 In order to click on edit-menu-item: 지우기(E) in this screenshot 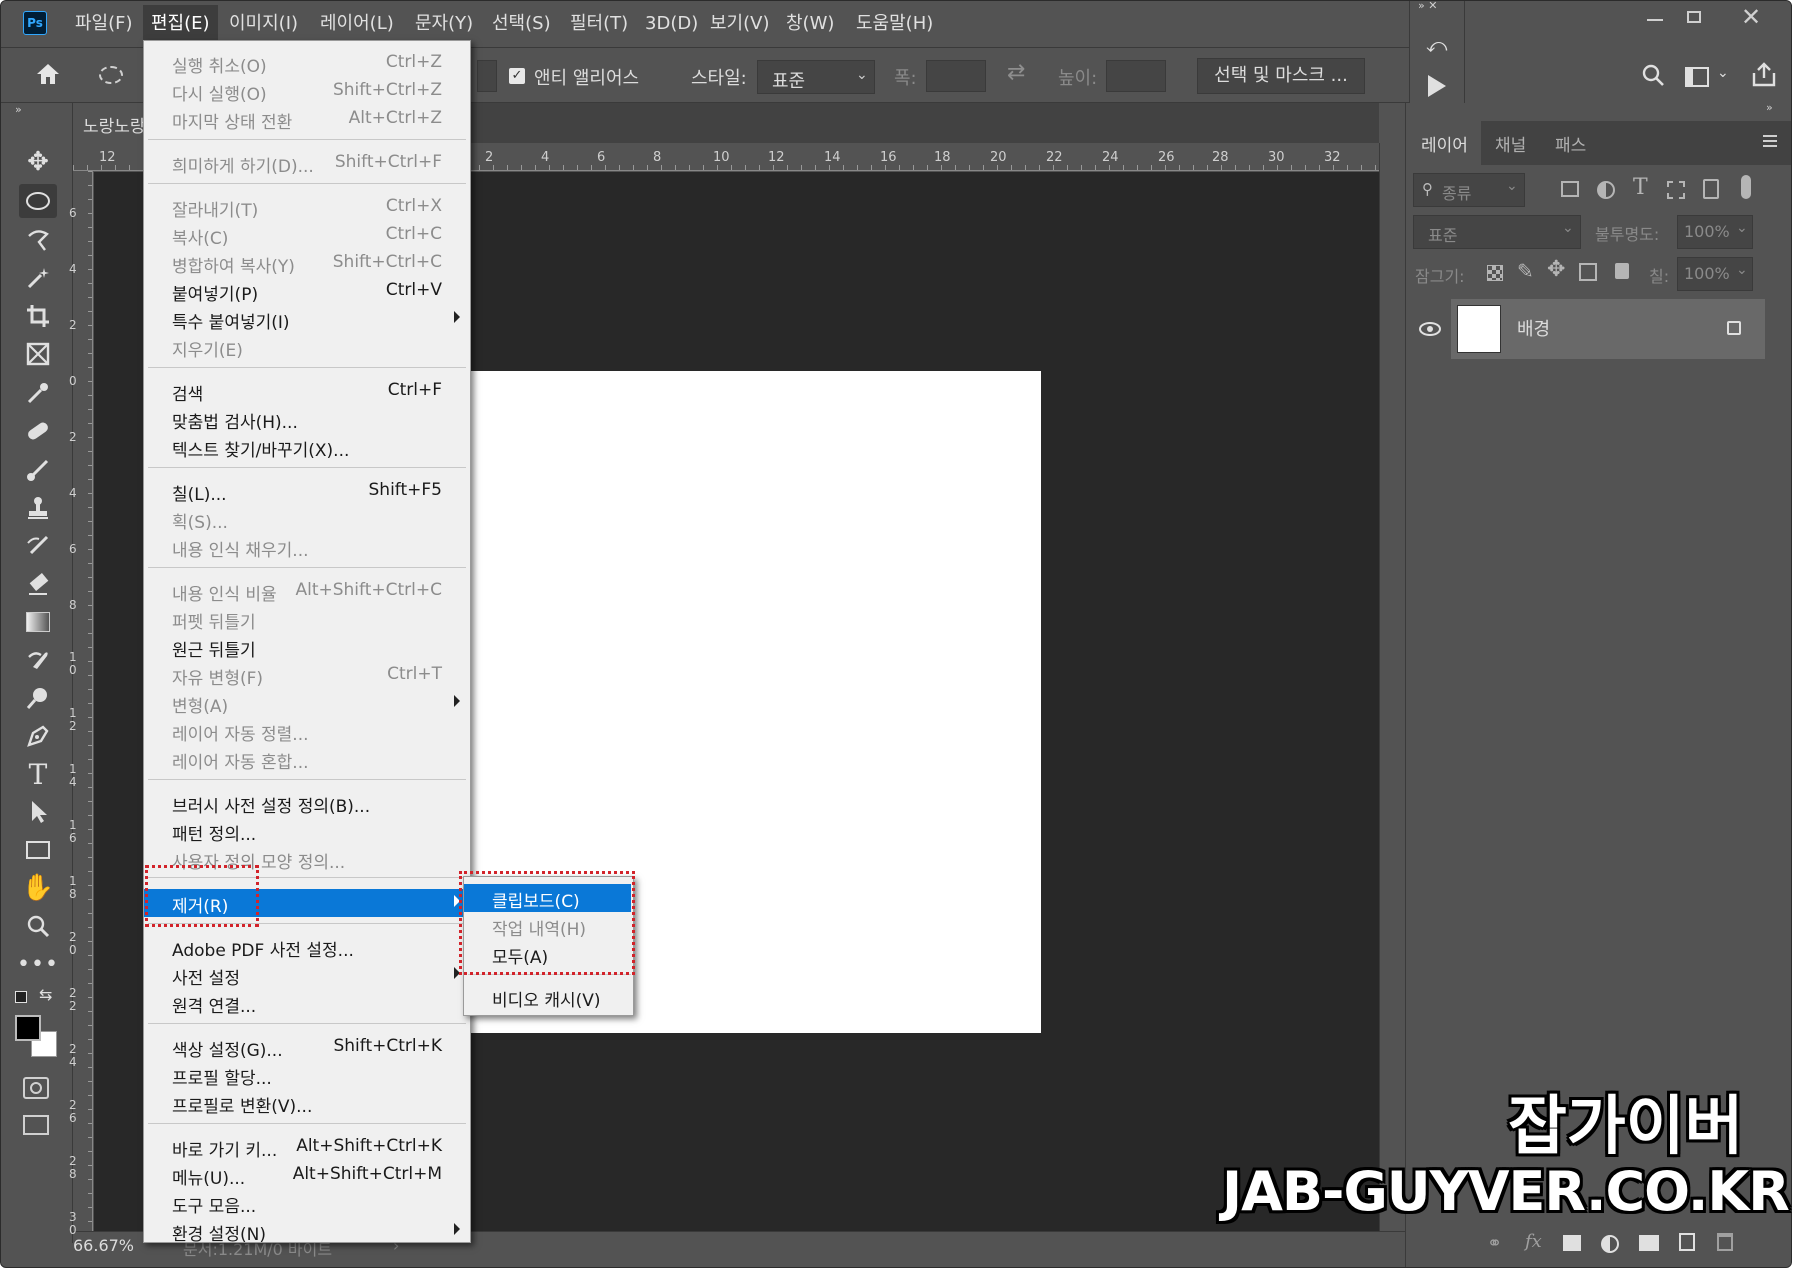, I will do `click(307, 347)`.